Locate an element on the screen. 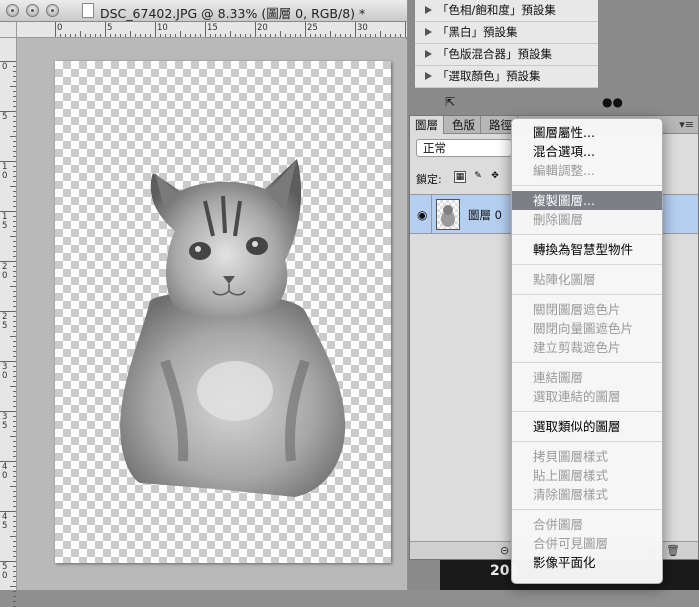 This screenshot has height=607, width=699. link-layers-icon: ⊝ is located at coordinates (504, 550).